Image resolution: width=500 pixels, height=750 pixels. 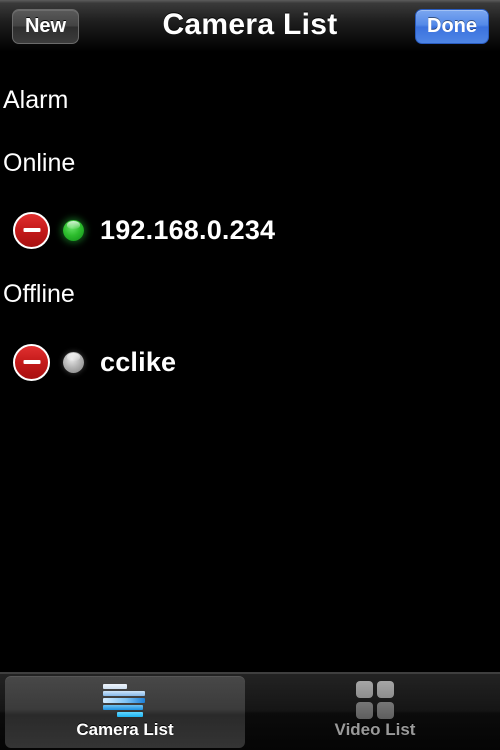 I want to click on status-indicator-offline-icon, so click(x=73, y=362).